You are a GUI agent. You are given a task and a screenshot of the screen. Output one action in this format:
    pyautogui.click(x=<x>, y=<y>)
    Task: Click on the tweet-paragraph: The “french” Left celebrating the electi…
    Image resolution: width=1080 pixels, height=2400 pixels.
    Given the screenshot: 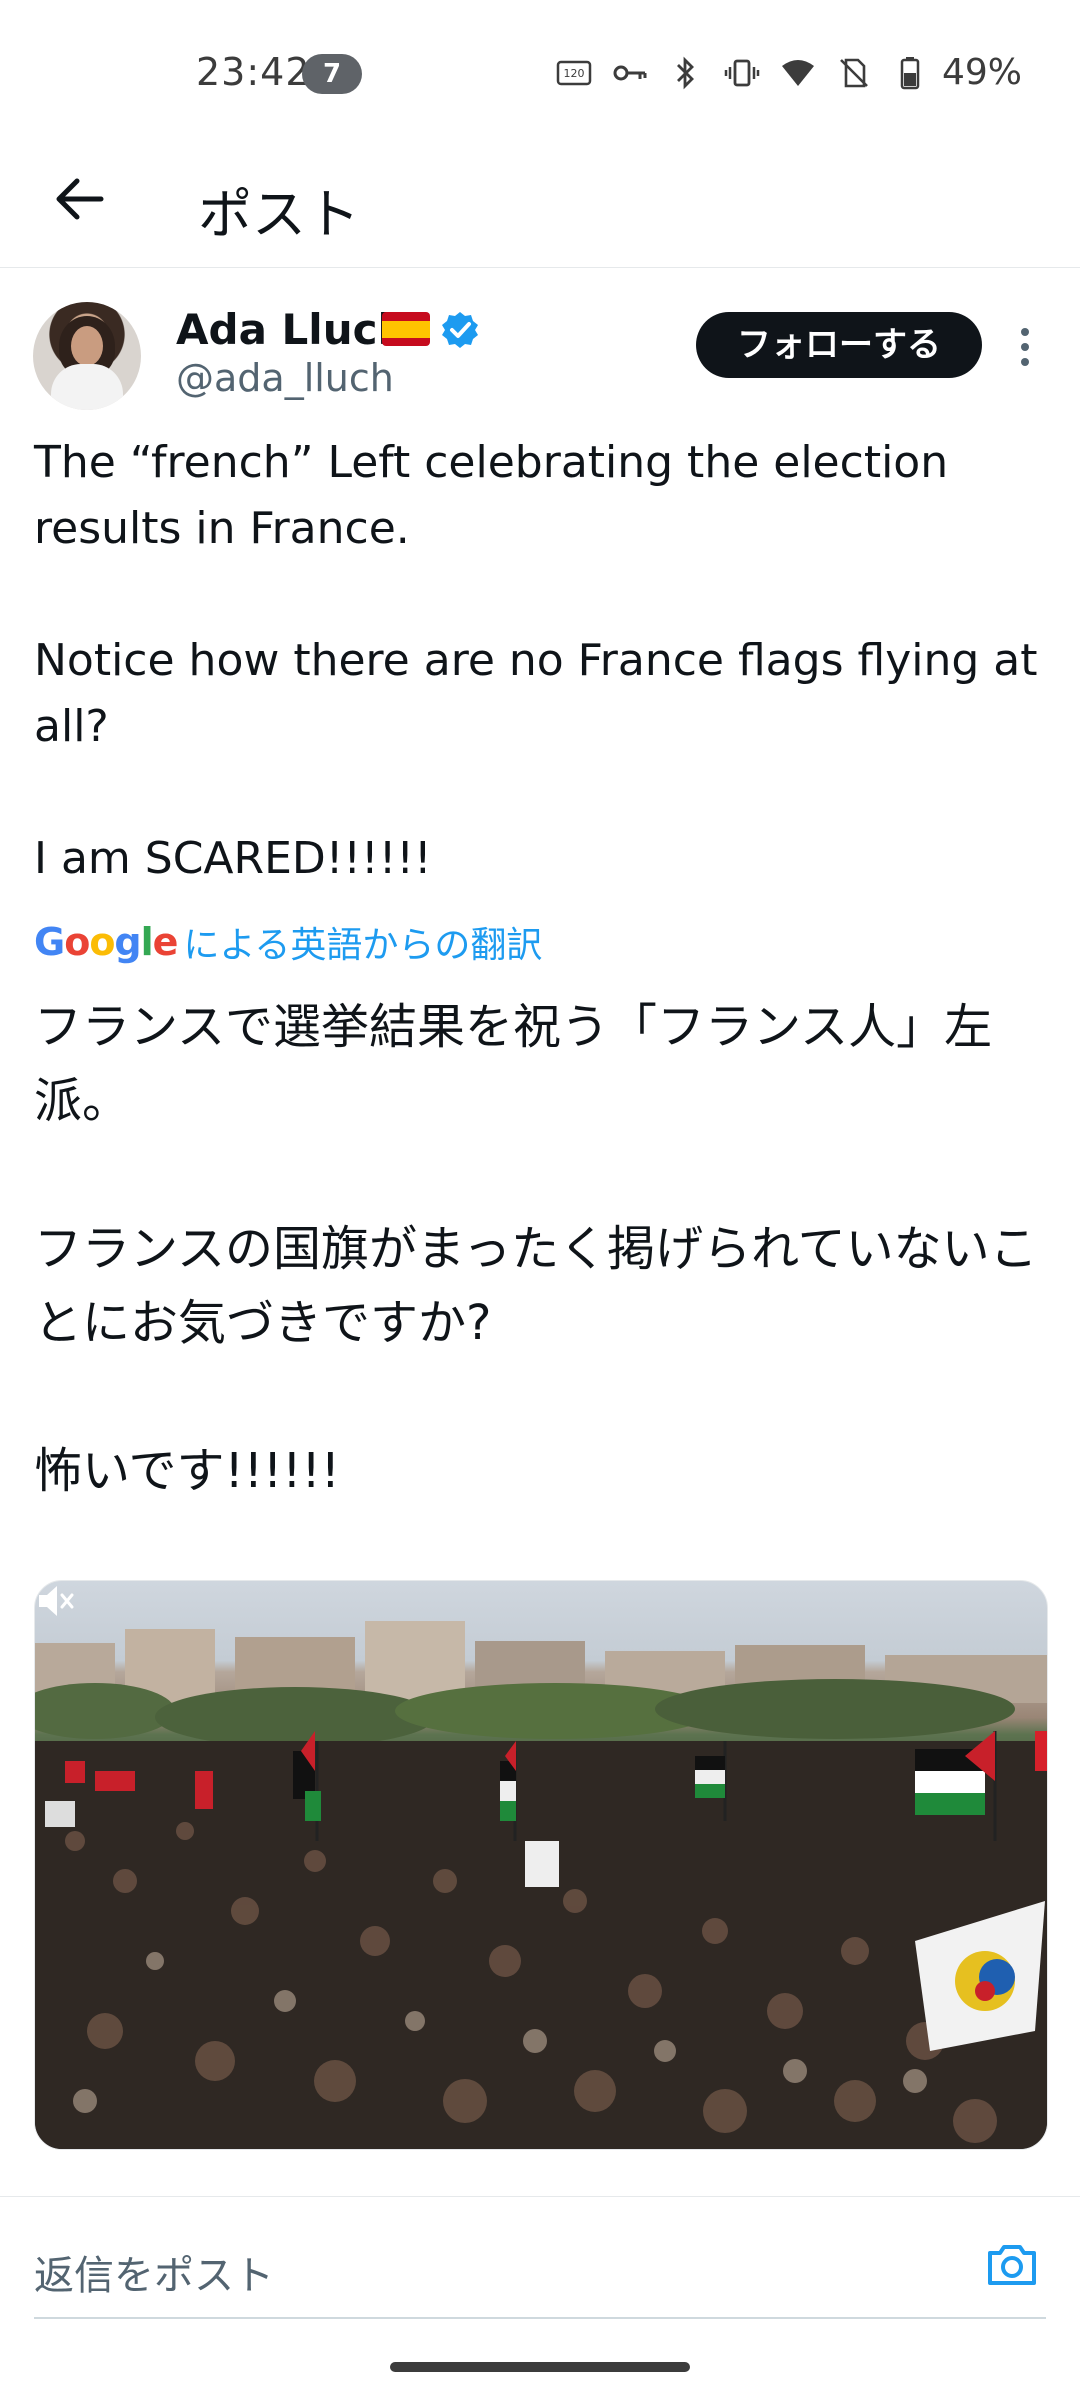 What is the action you would take?
    pyautogui.click(x=491, y=495)
    